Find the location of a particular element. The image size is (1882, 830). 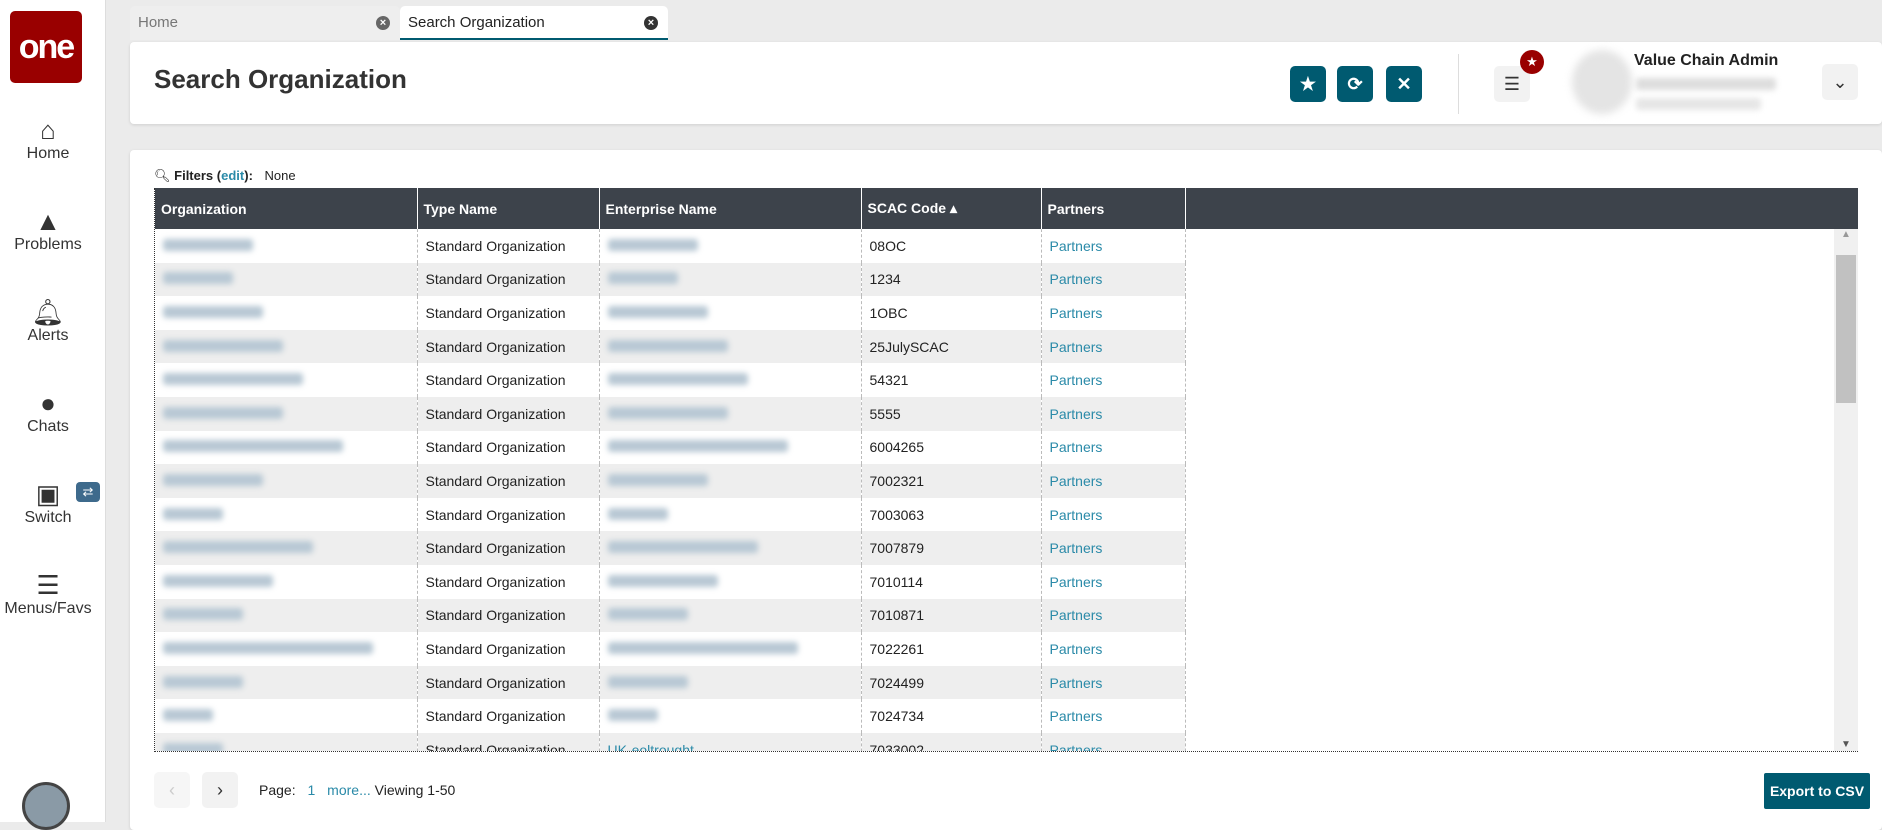

close-button: ✕ is located at coordinates (1404, 84).